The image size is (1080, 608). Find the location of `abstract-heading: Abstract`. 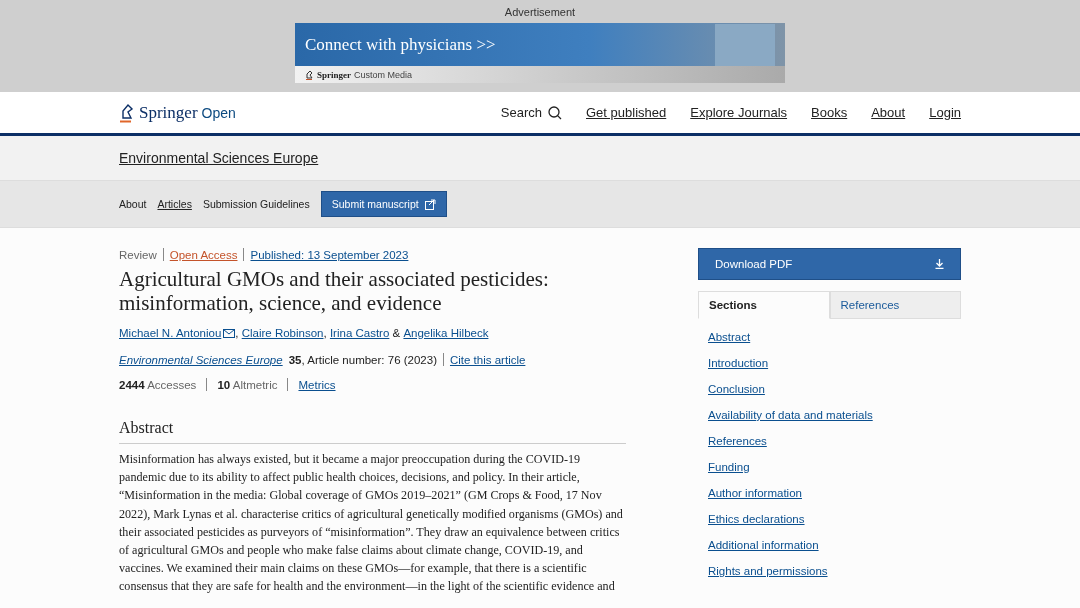

abstract-heading: Abstract is located at coordinates (372, 431).